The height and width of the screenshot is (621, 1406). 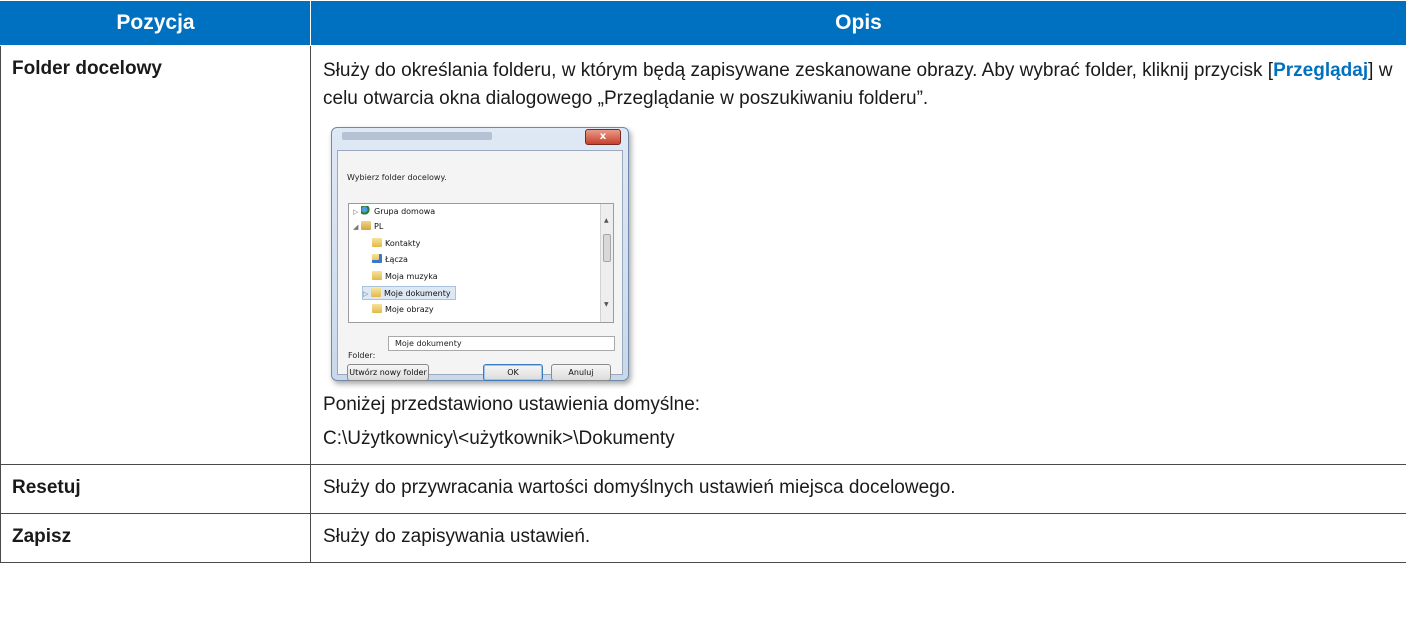 I want to click on tree-item-pl: ◢ PL, so click(x=368, y=227).